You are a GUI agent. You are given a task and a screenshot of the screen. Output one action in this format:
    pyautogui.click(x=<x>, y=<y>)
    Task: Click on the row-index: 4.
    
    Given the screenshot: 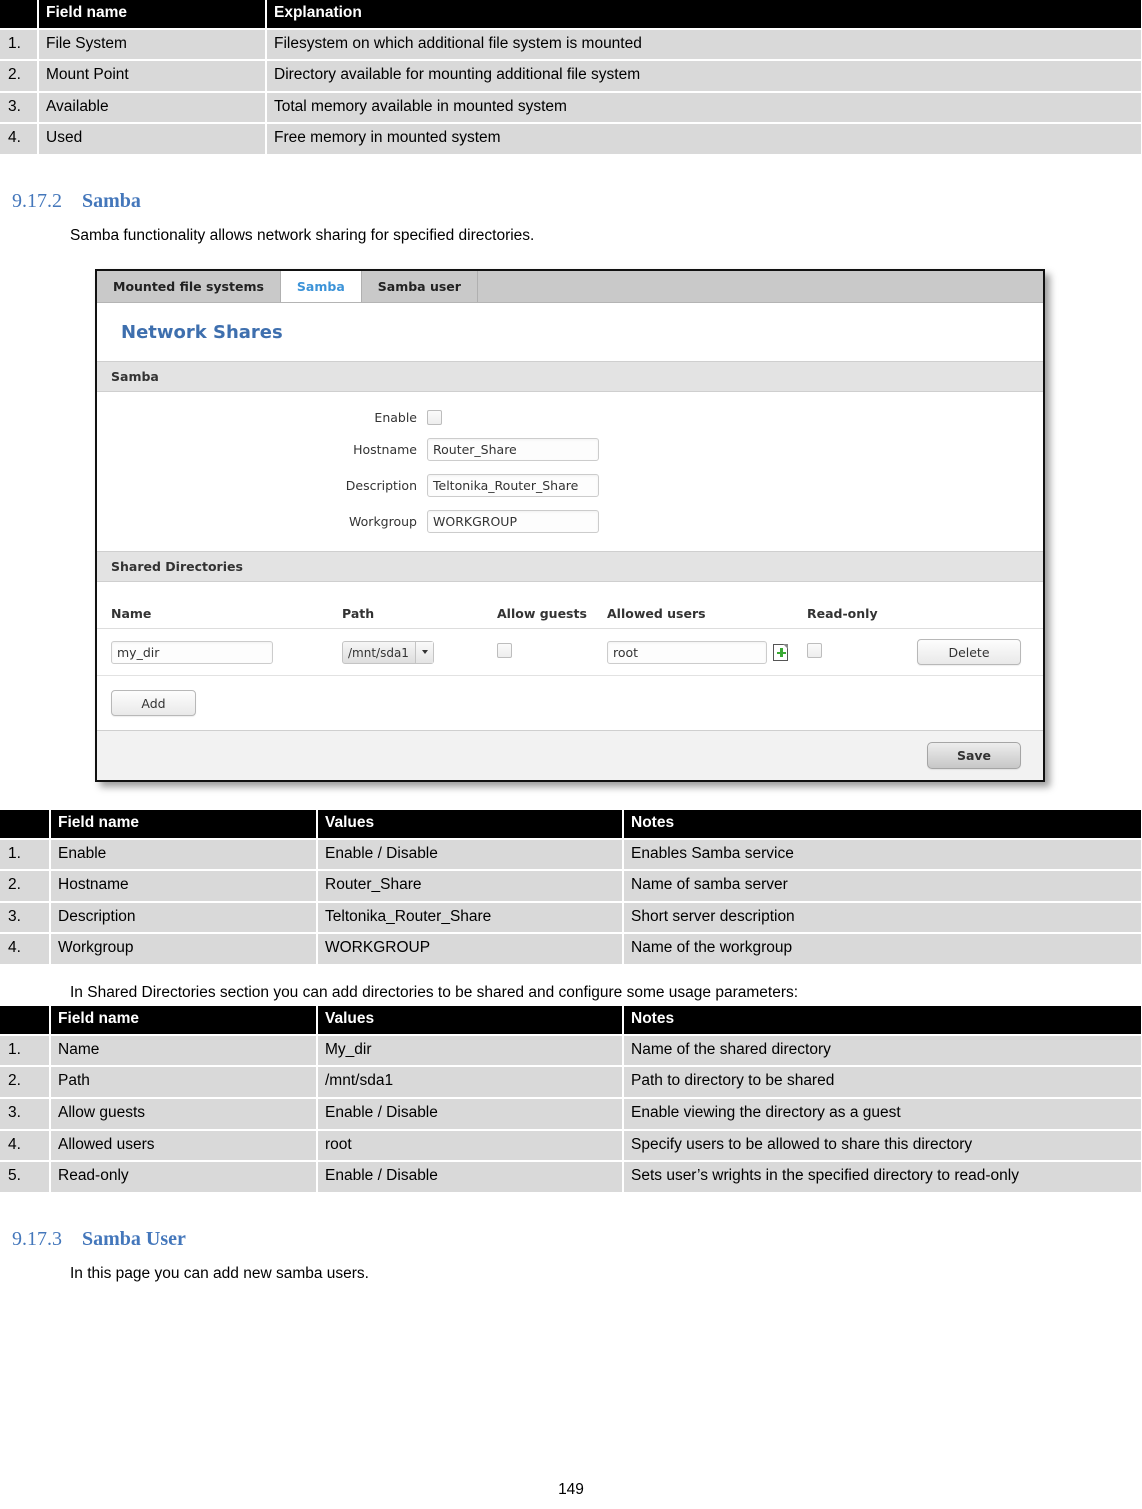 What is the action you would take?
    pyautogui.click(x=25, y=1146)
    